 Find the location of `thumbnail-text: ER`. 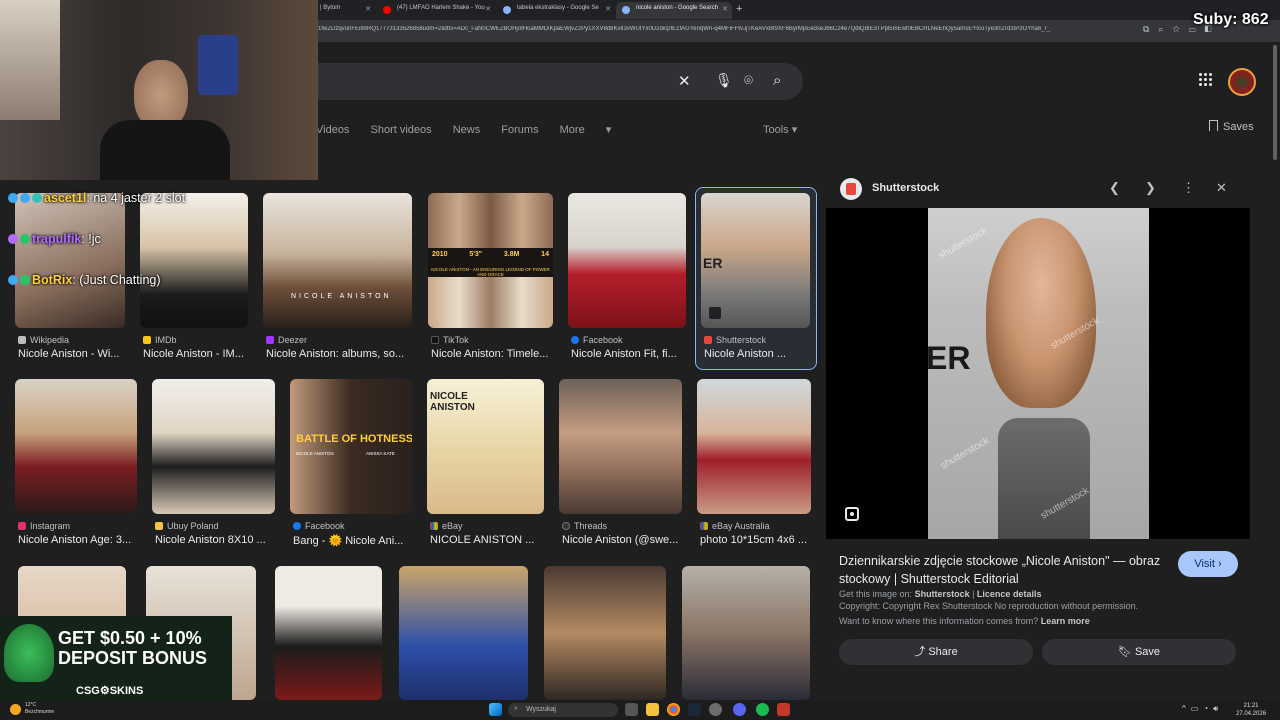

thumbnail-text: ER is located at coordinates (713, 263).